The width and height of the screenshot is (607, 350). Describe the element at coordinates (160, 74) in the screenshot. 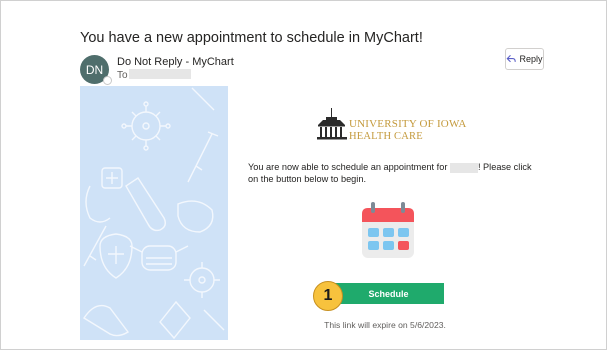

I see `recipient-redacted` at that location.